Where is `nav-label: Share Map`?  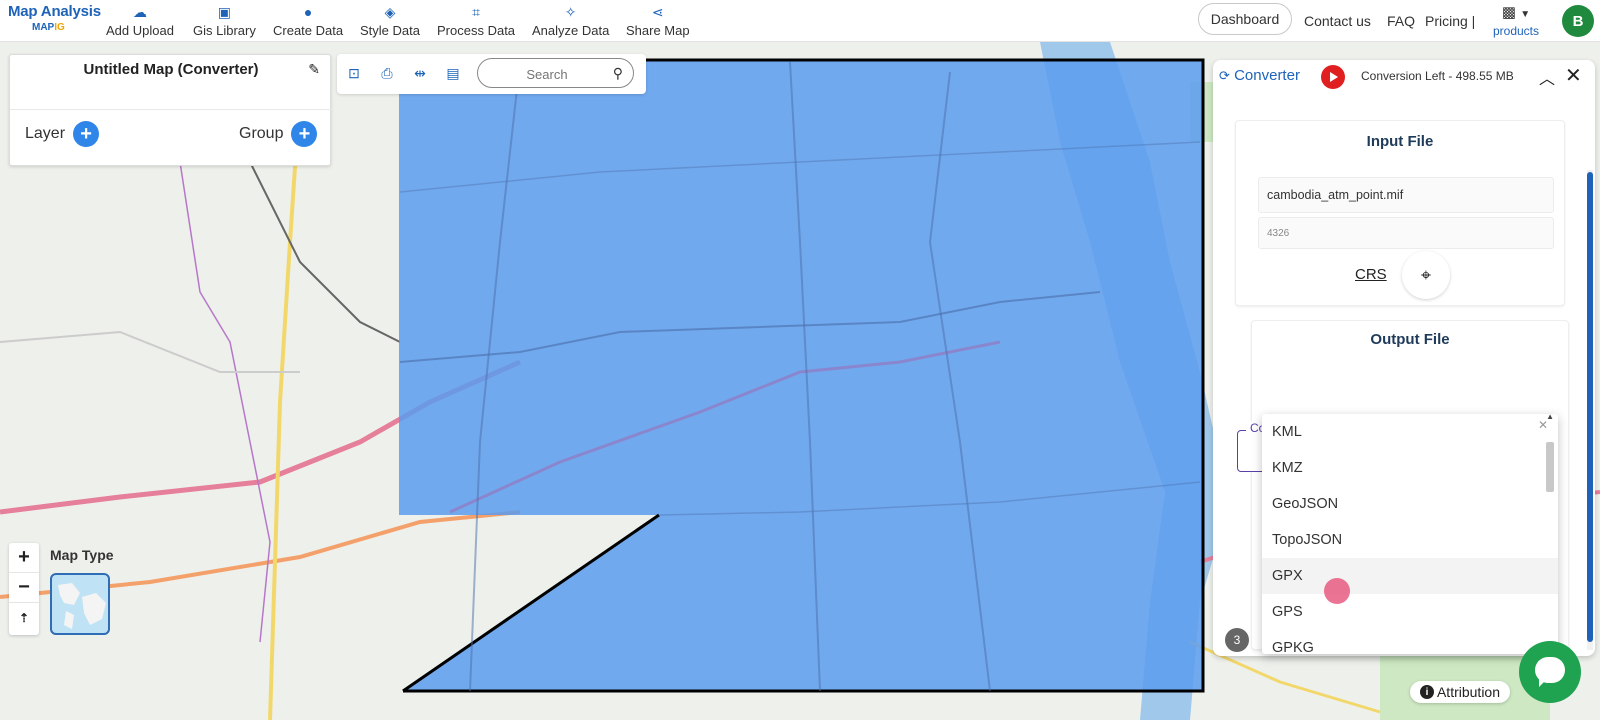 nav-label: Share Map is located at coordinates (658, 30).